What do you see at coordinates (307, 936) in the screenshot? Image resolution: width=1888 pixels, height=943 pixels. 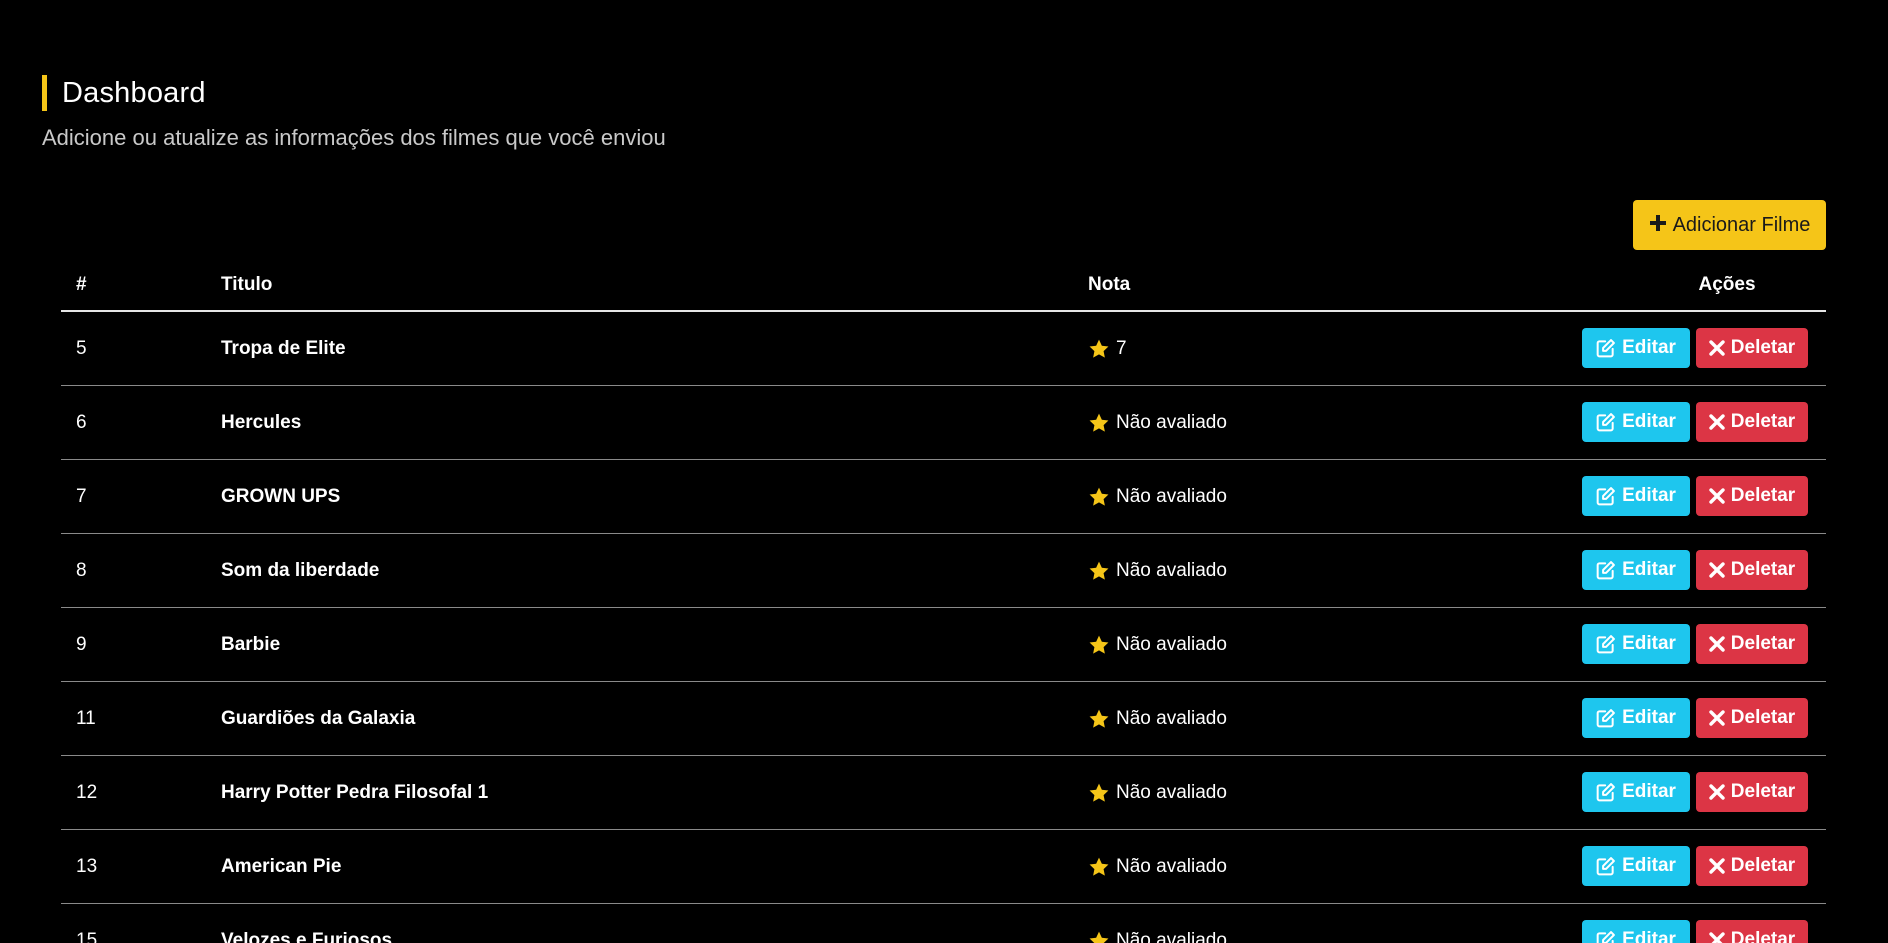 I see `row-title: Velozes e Furiosos` at bounding box center [307, 936].